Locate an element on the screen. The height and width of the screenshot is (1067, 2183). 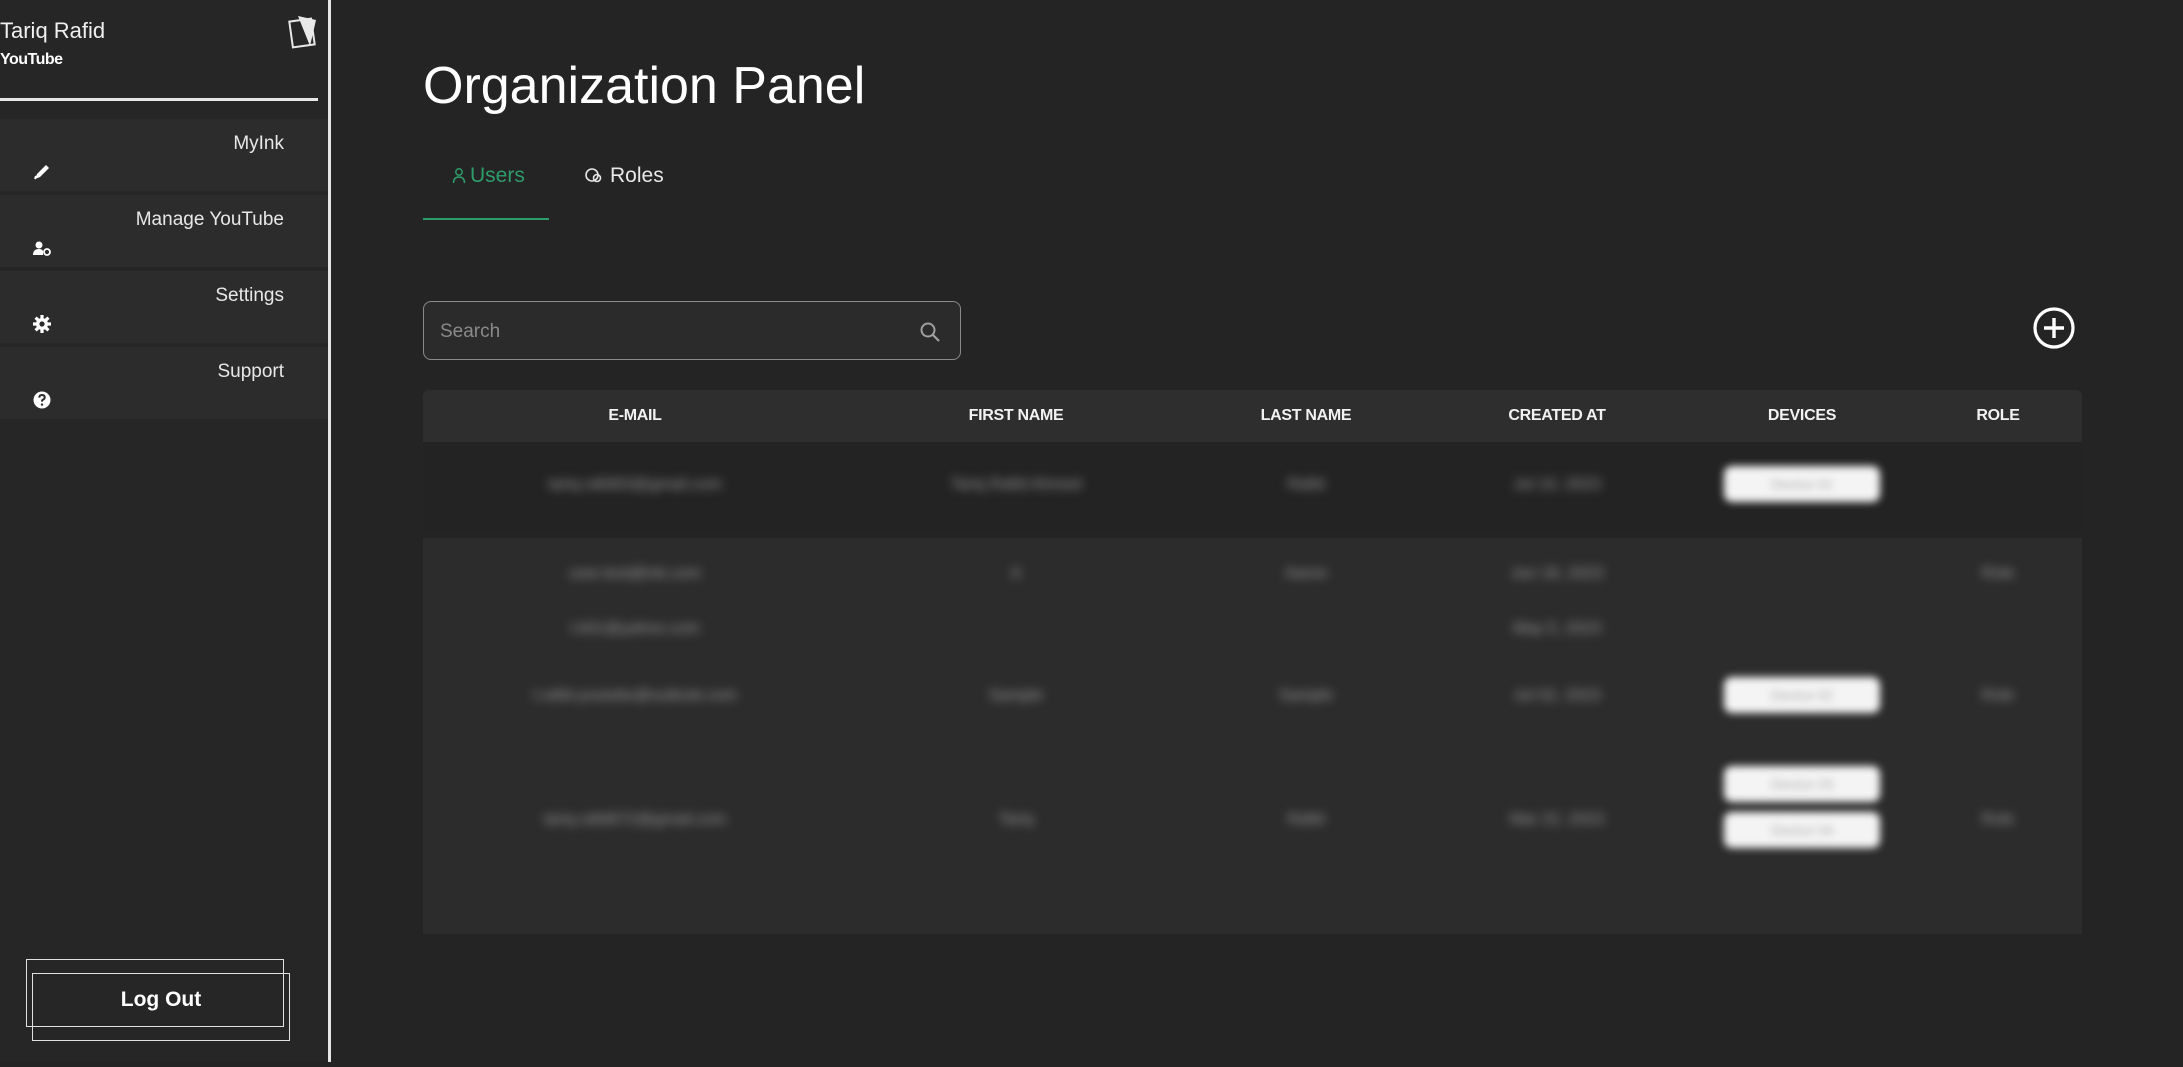
cell-first-name: Tariq Rafid Ahmed is located at coordinates (1016, 484).